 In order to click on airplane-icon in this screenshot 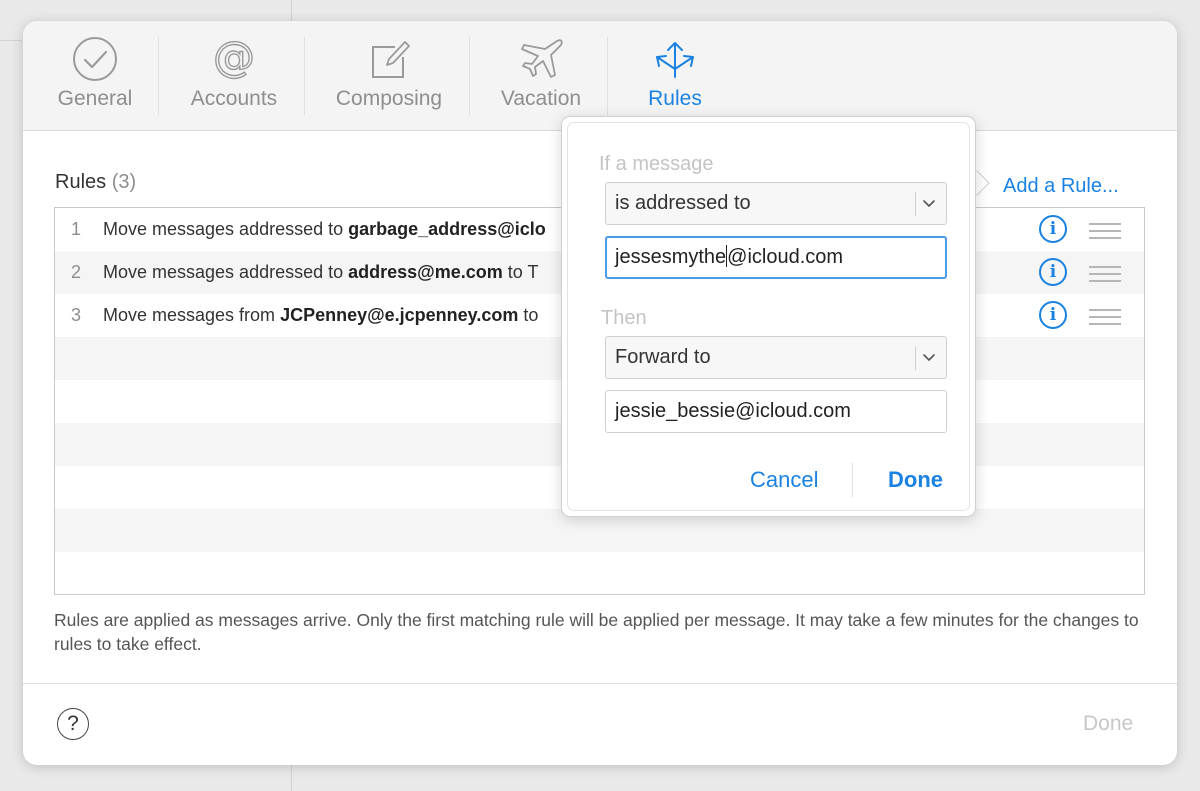, I will do `click(542, 58)`.